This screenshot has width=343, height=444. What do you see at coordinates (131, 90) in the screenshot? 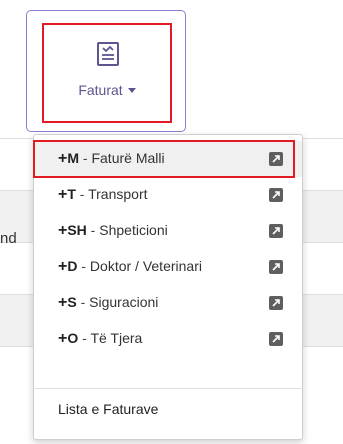
I see `caret-down-icon` at bounding box center [131, 90].